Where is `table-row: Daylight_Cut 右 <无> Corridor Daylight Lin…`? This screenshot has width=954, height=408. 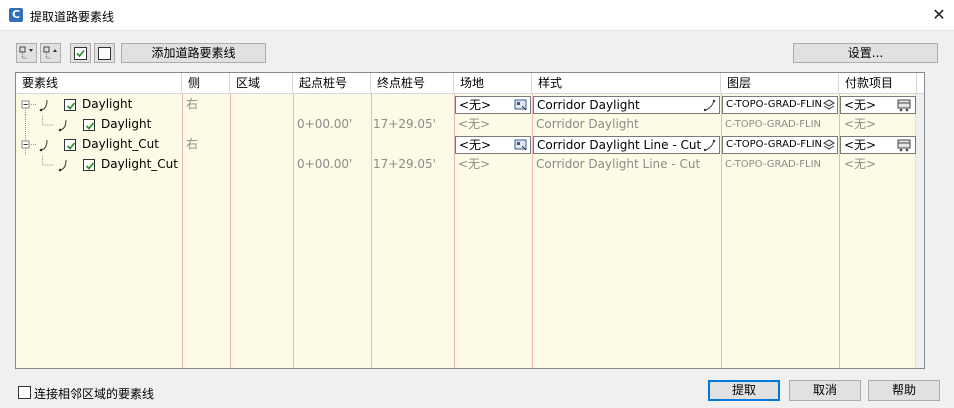 table-row: Daylight_Cut 右 <无> Corridor Daylight Lin… is located at coordinates (466, 145).